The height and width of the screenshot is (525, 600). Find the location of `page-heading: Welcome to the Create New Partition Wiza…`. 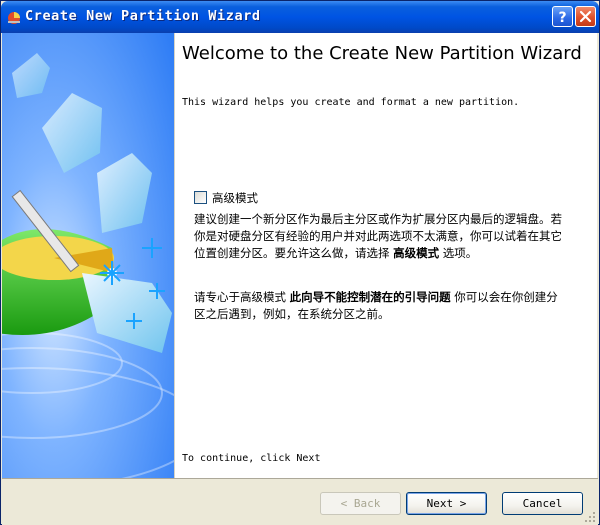

page-heading: Welcome to the Create New Partition Wiza… is located at coordinates (382, 53).